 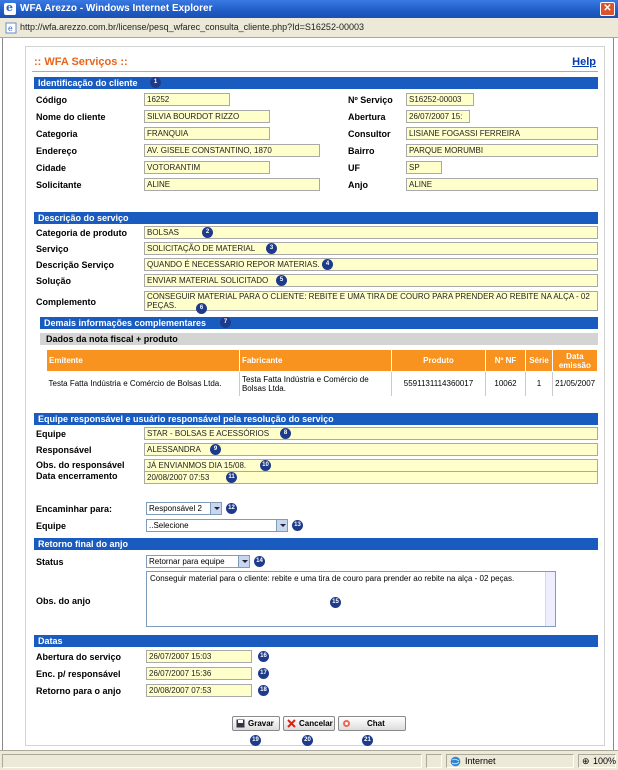 What do you see at coordinates (371, 477) in the screenshot?
I see `data-encerramento-field: 20/08/2007 07:53` at bounding box center [371, 477].